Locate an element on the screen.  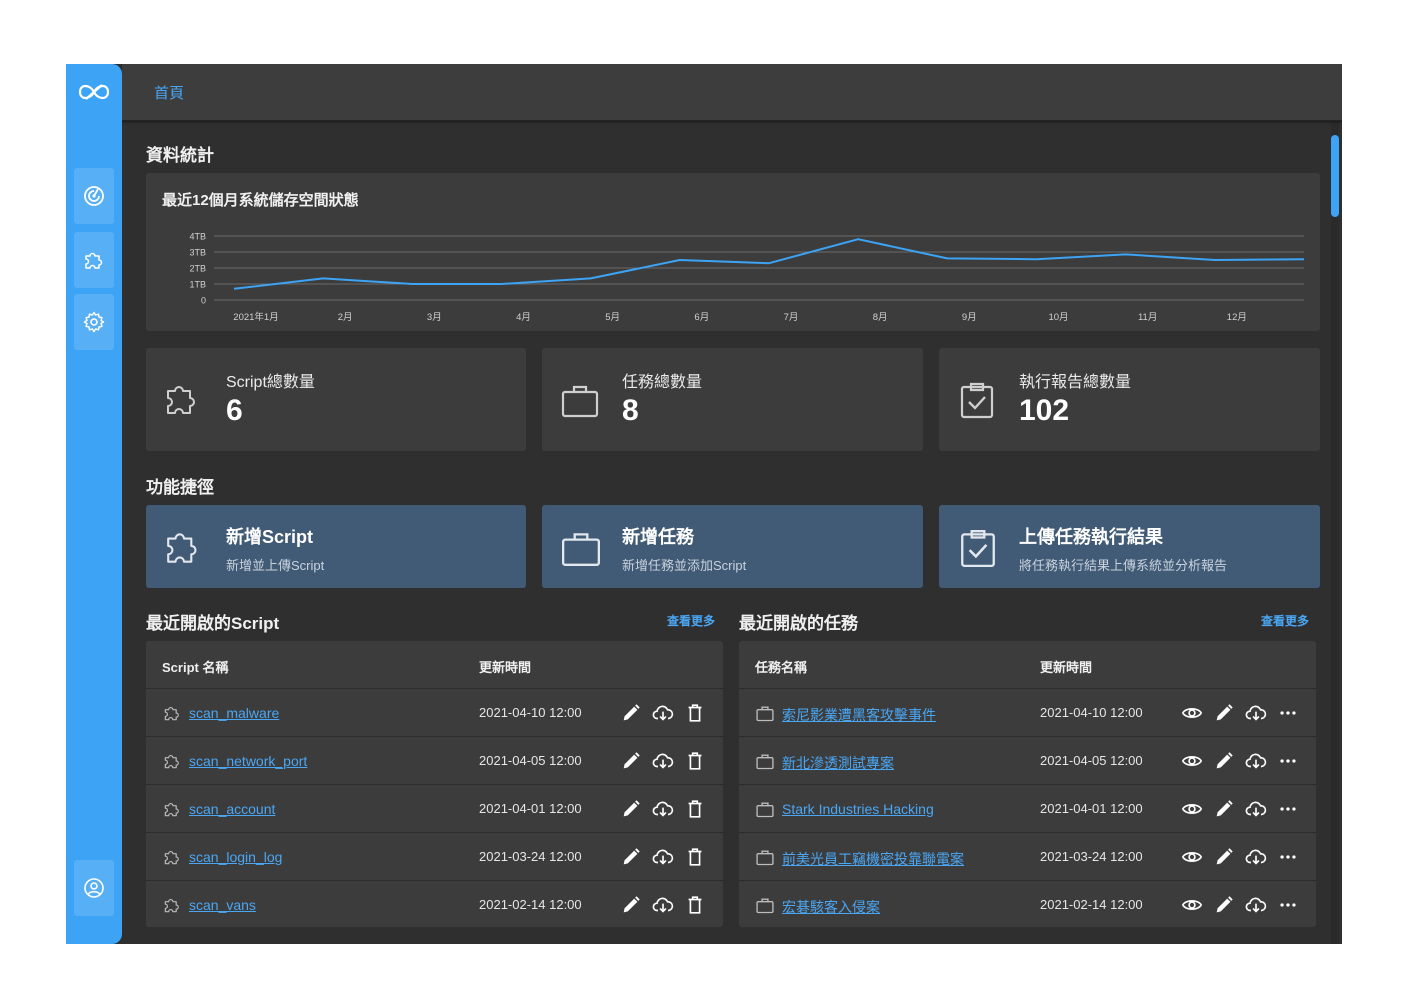
infinity-logo-icon is located at coordinates (94, 92).